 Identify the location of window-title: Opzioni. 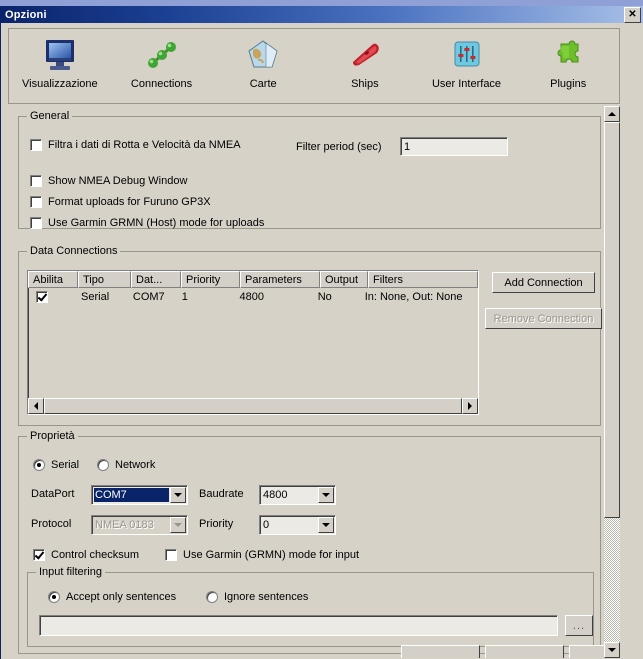
(26, 14).